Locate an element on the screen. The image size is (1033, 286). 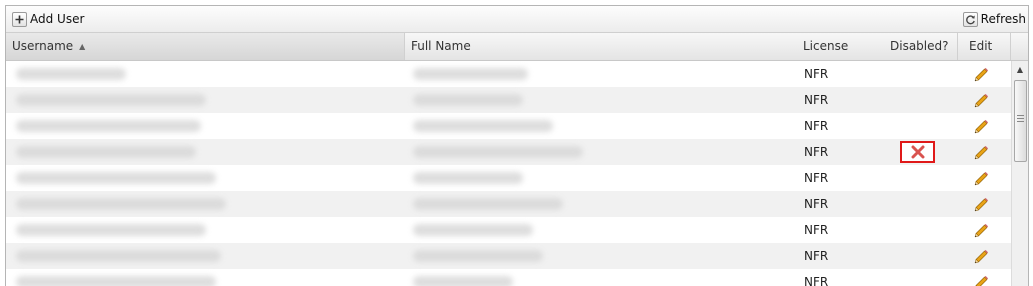
column-header-license-label: License is located at coordinates (826, 46).